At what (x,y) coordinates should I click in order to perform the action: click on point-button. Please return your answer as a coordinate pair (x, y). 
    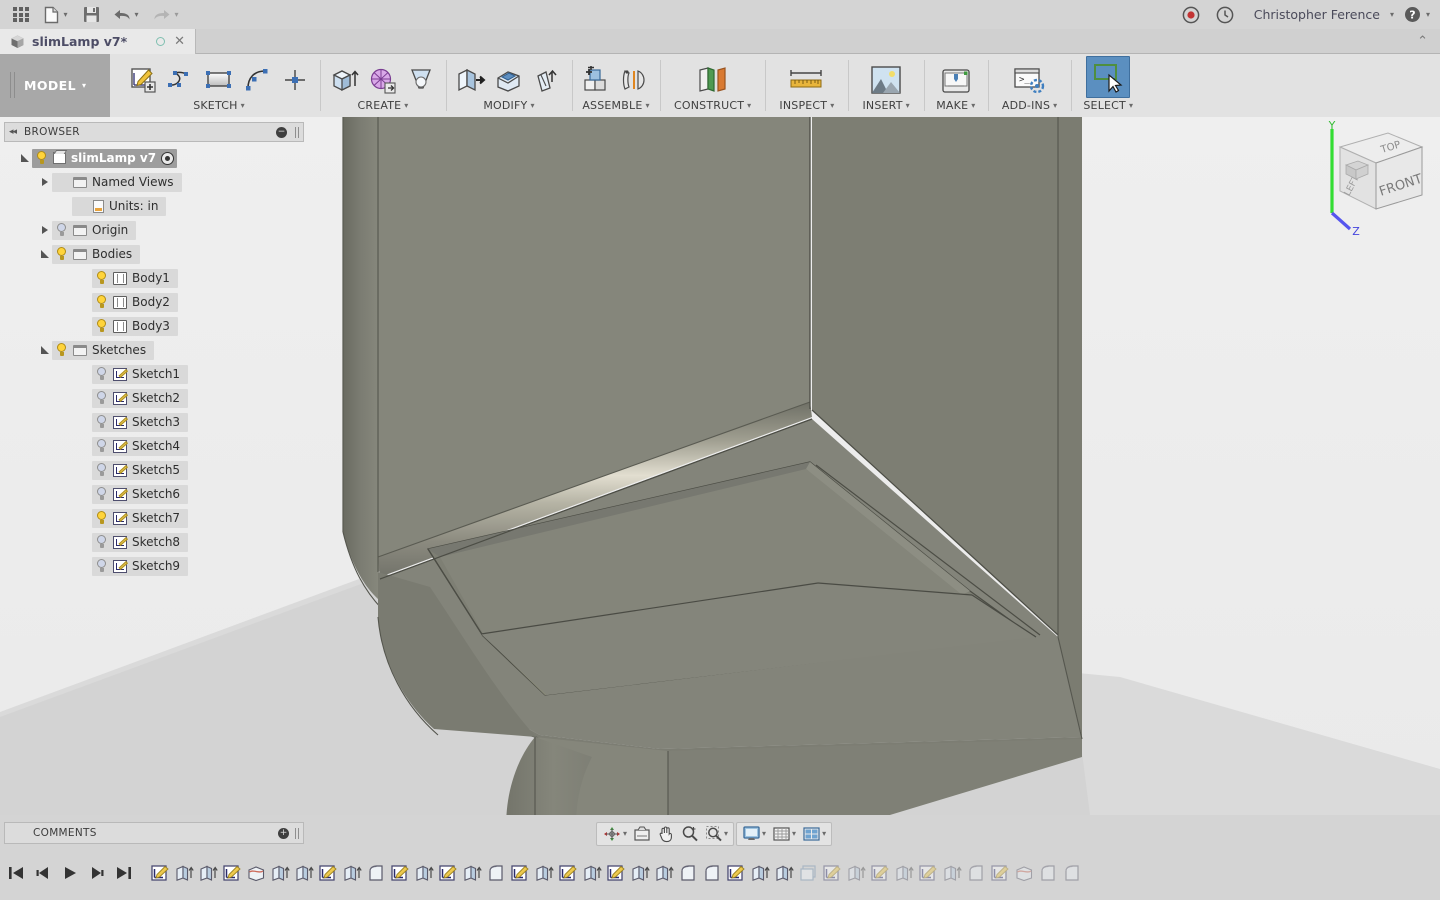
    Looking at the image, I should click on (295, 80).